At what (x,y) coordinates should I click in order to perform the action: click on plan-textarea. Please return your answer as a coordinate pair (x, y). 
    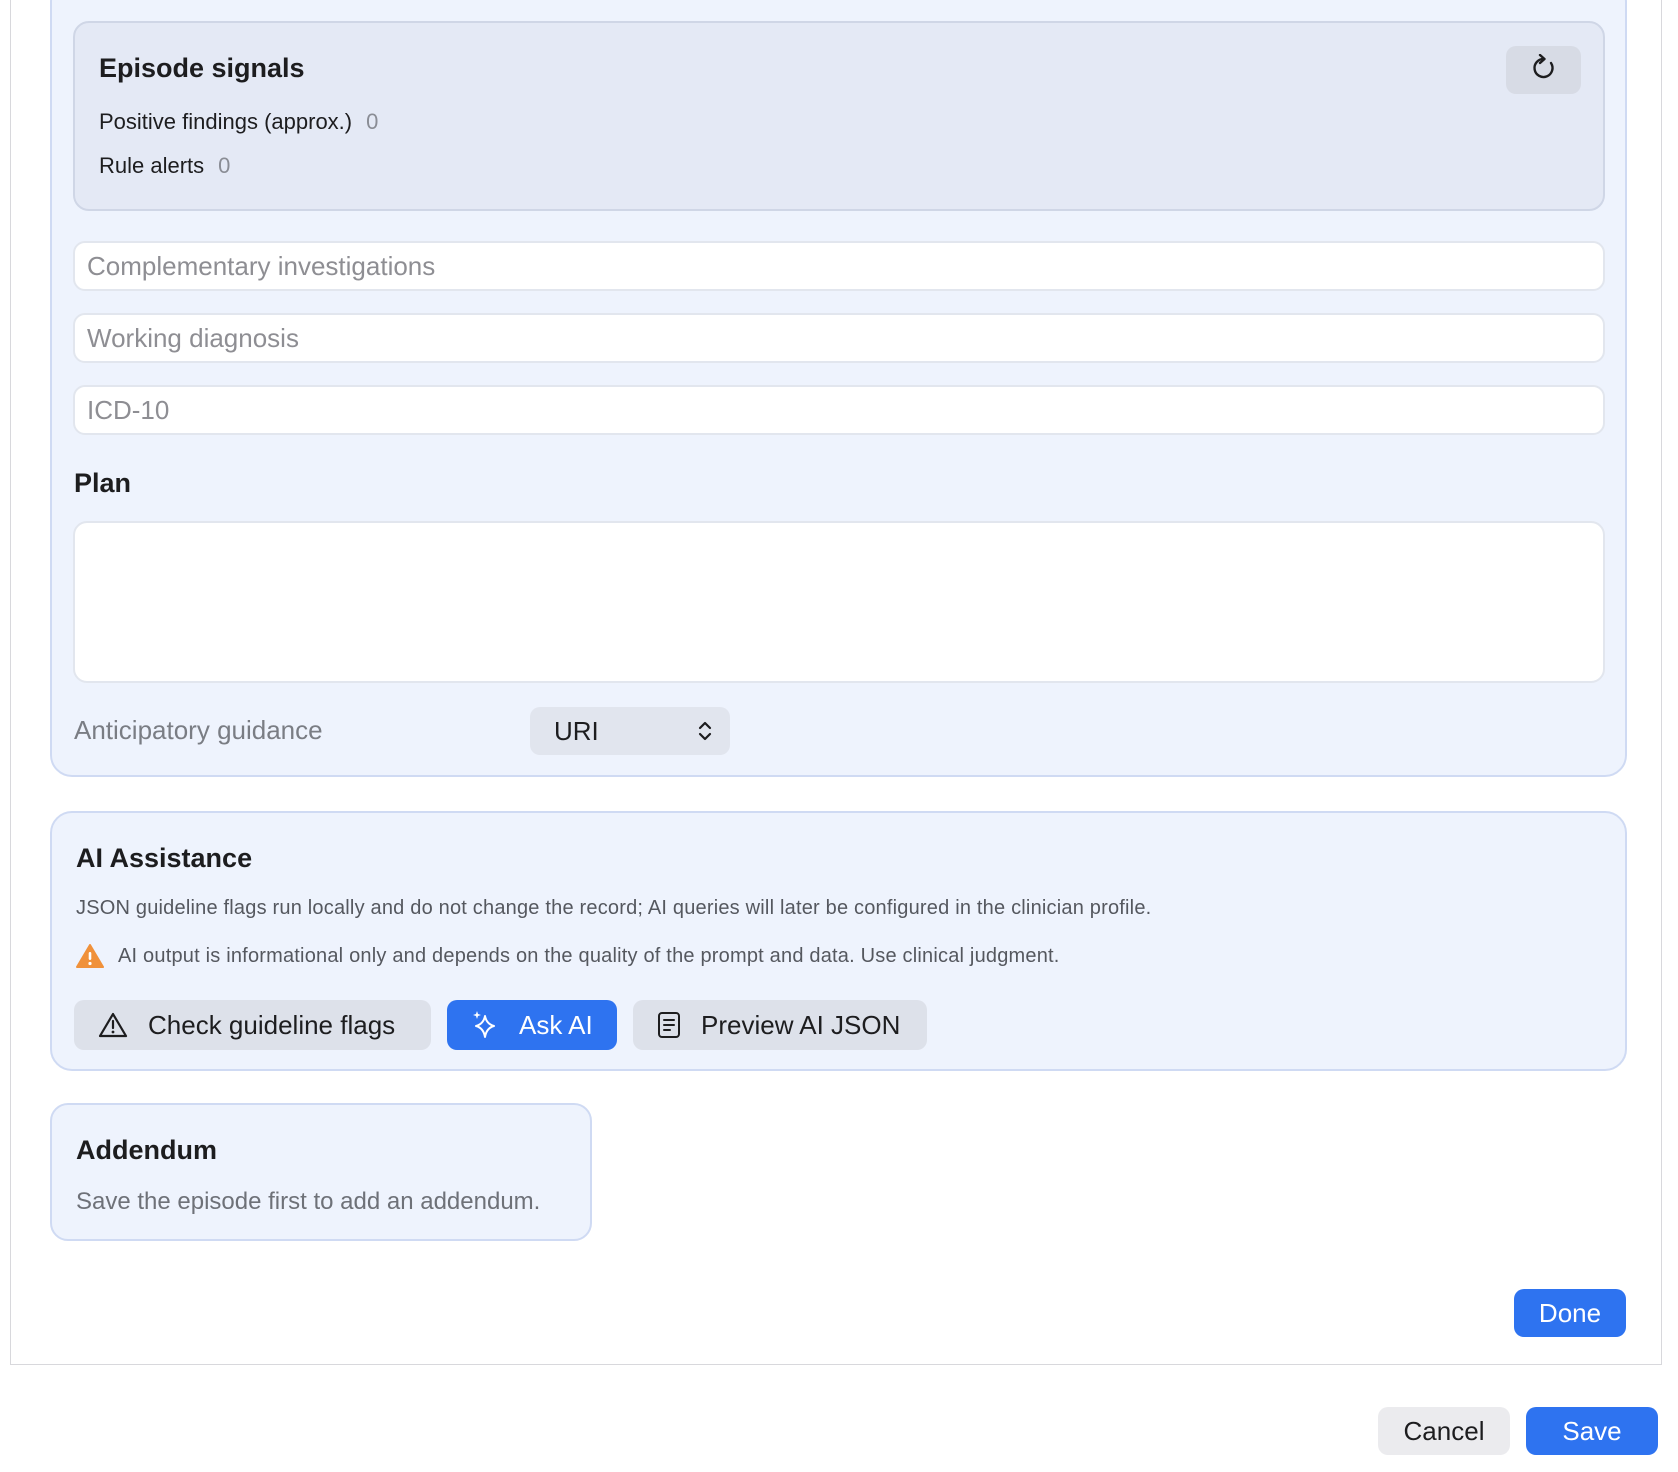
    Looking at the image, I should click on (839, 602).